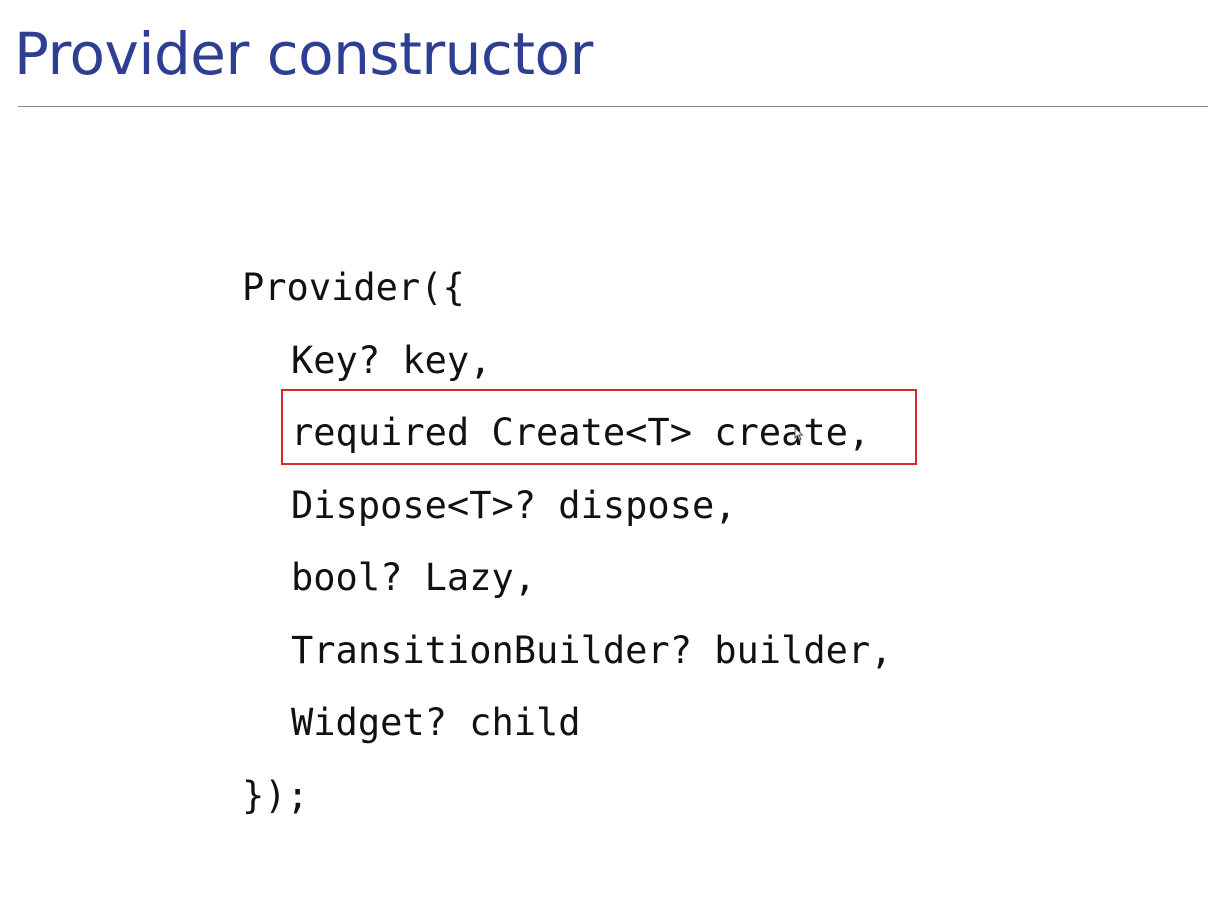 The image size is (1208, 916). I want to click on title-divider, so click(613, 106).